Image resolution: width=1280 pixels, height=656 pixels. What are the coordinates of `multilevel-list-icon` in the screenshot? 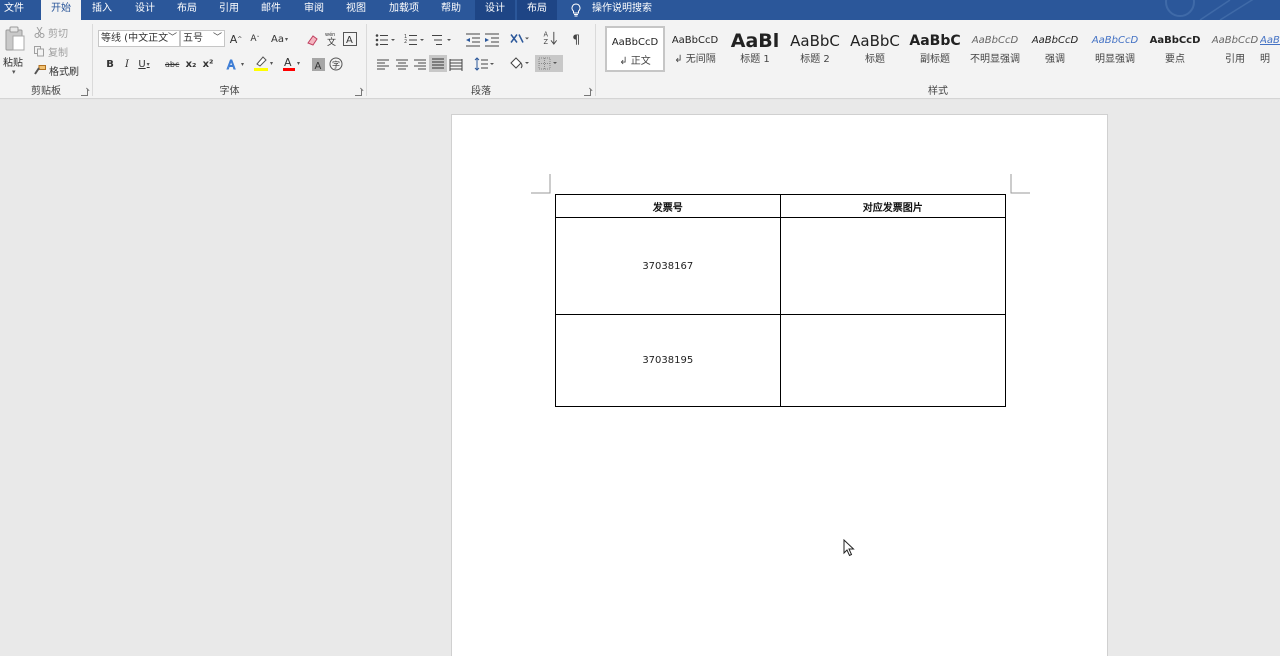 It's located at (443, 40).